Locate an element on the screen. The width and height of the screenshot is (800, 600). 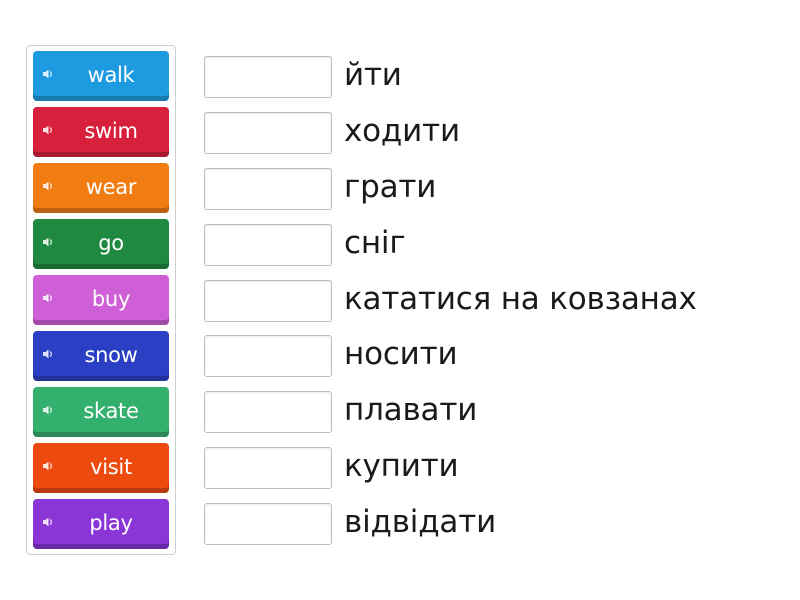
word-tile-label: buy is located at coordinates (111, 299).